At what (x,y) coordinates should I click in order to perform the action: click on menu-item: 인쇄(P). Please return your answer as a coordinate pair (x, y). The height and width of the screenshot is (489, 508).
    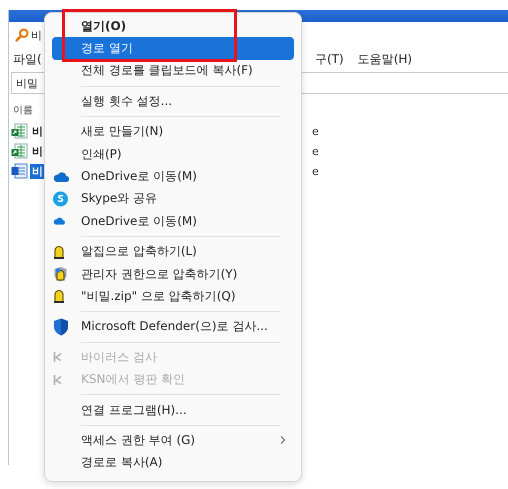
    Looking at the image, I should click on (173, 154).